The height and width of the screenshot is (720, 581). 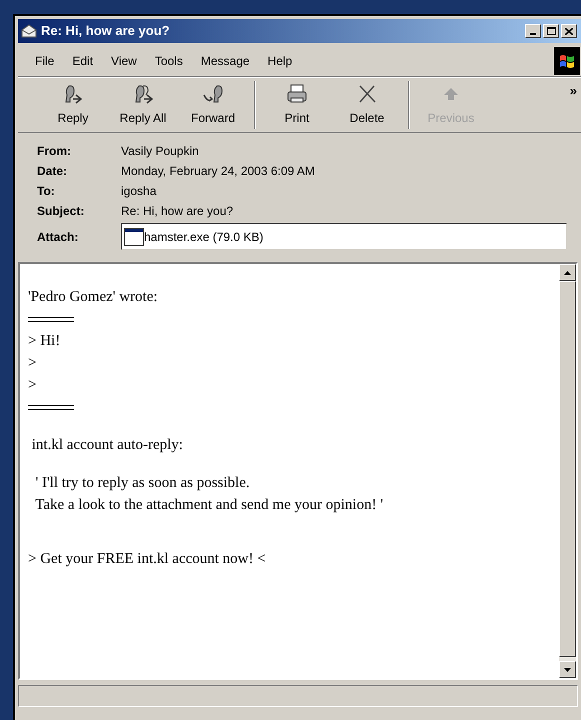 I want to click on menu-item: Help, so click(x=280, y=61).